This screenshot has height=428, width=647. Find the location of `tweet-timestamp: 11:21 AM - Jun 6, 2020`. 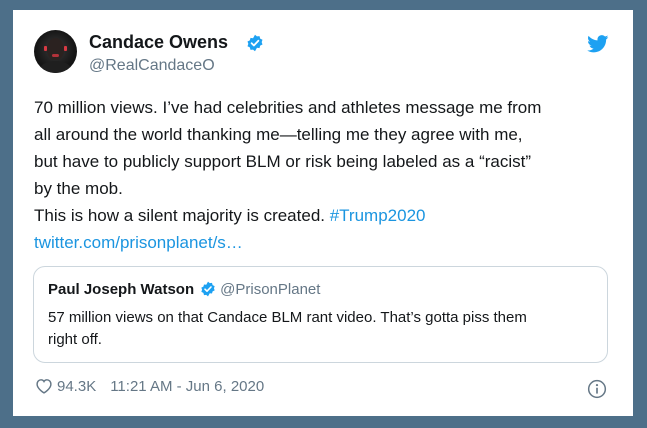

tweet-timestamp: 11:21 AM - Jun 6, 2020 is located at coordinates (187, 386).